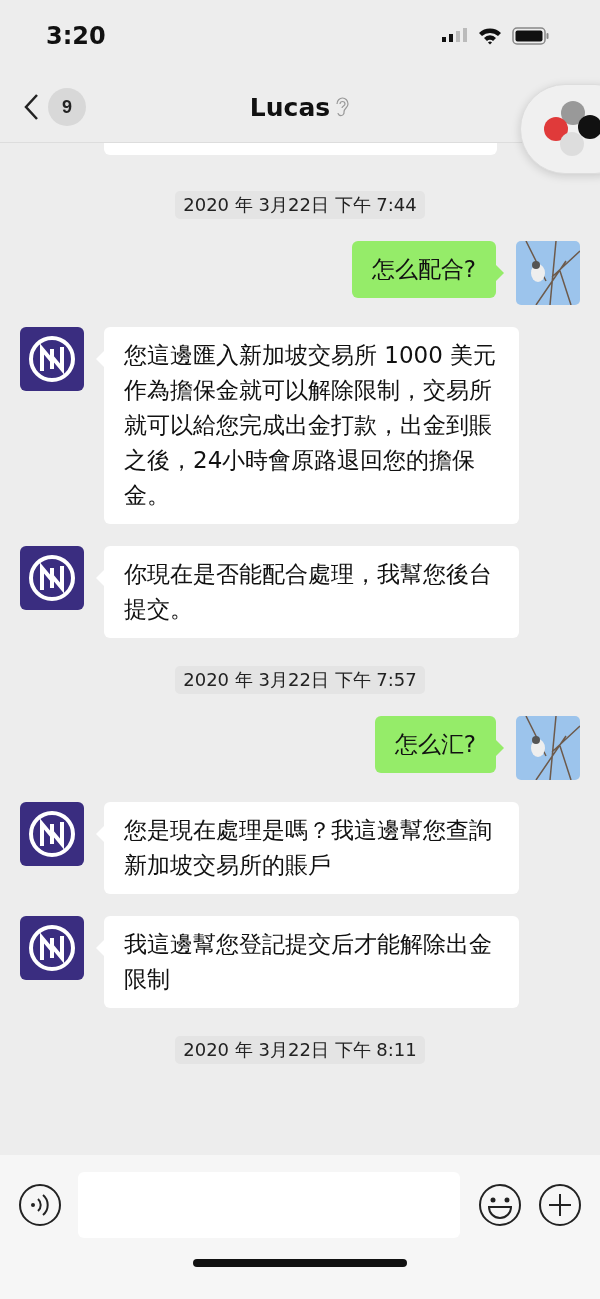 Image resolution: width=600 pixels, height=1299 pixels. What do you see at coordinates (76, 36) in the screenshot?
I see `status-time: 3:20` at bounding box center [76, 36].